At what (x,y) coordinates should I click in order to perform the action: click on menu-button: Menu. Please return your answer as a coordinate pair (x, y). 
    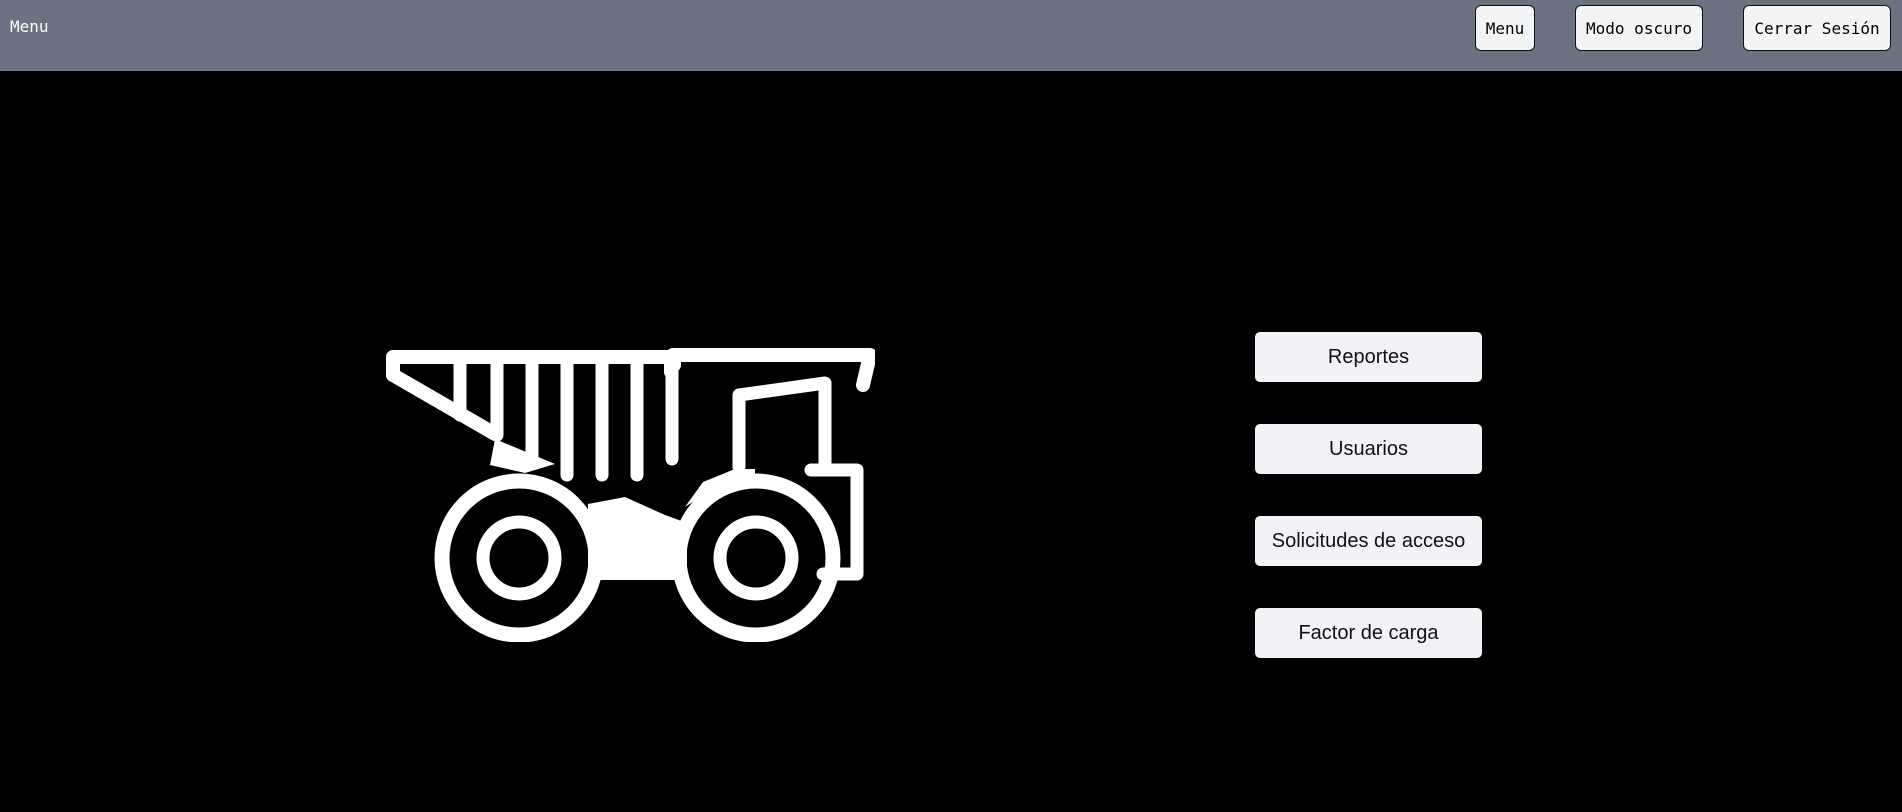
    Looking at the image, I should click on (1505, 28).